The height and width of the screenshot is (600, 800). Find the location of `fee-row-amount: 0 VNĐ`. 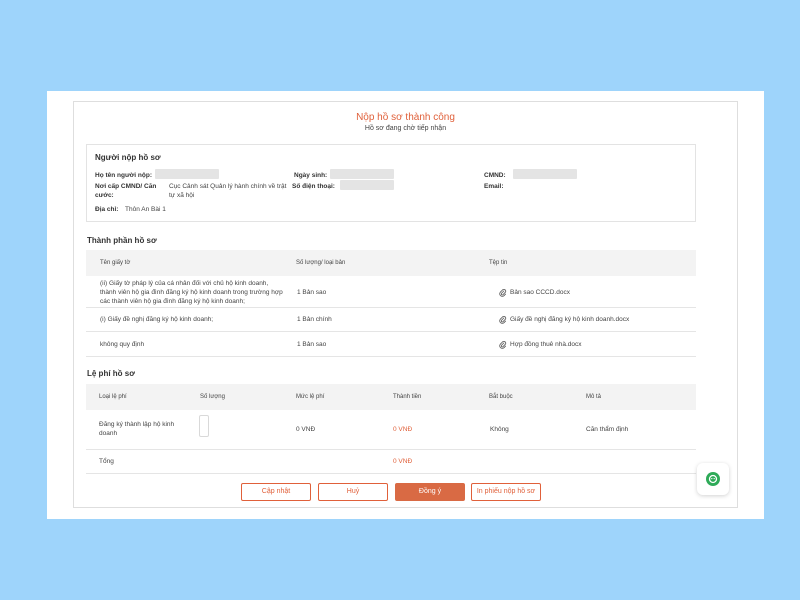

fee-row-amount: 0 VNĐ is located at coordinates (403, 429).